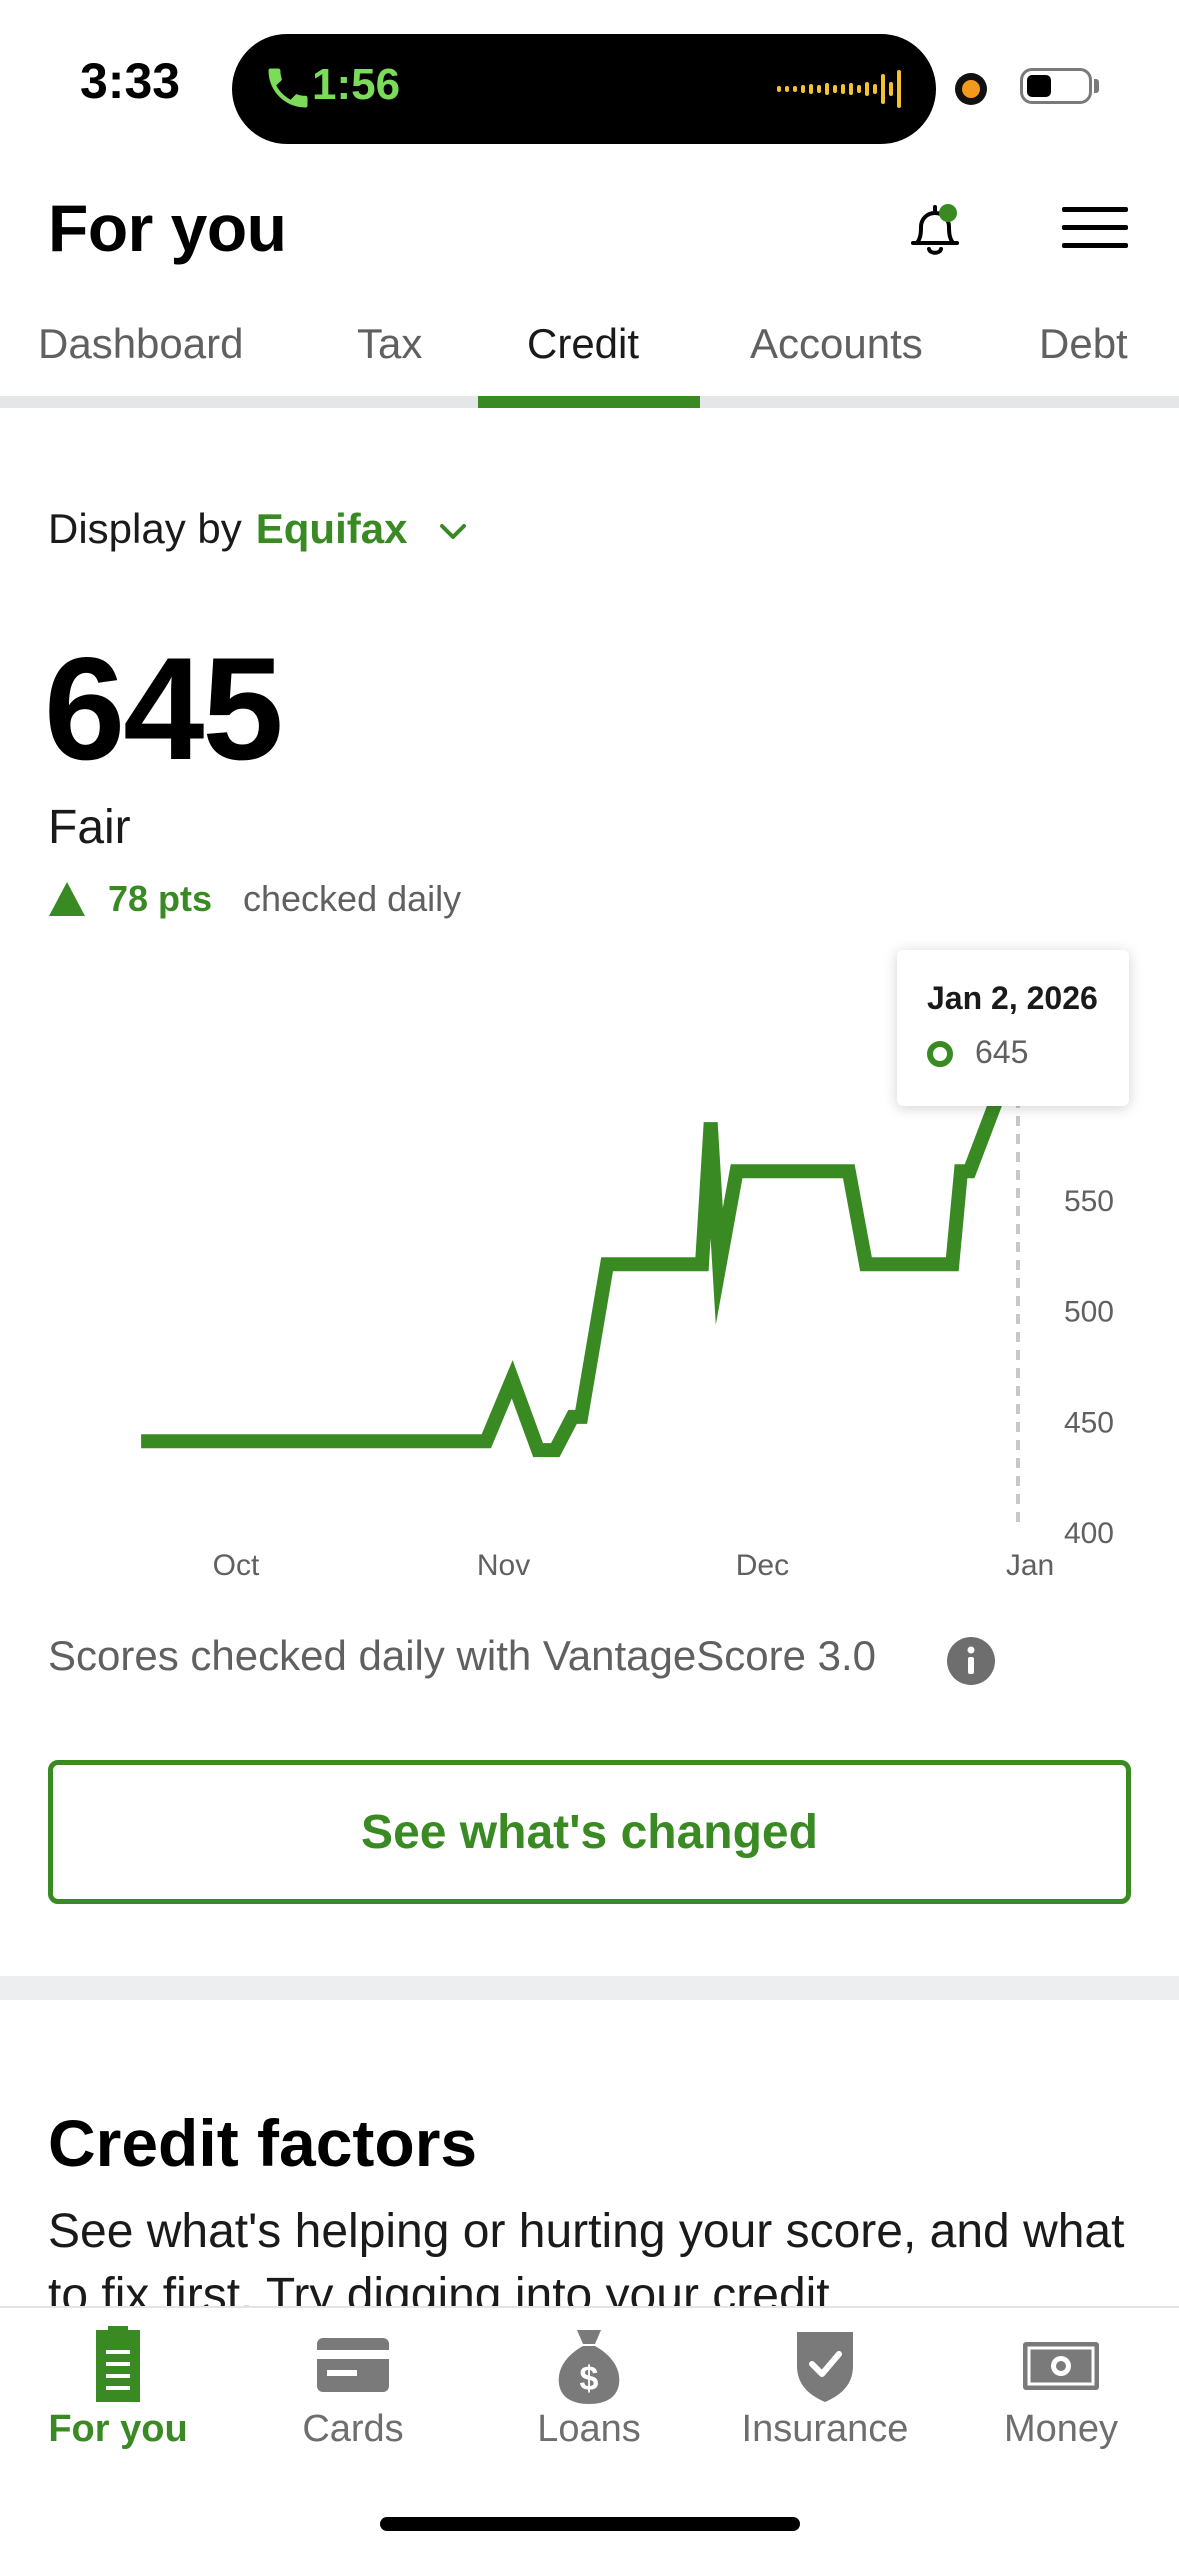  What do you see at coordinates (389, 344) in the screenshot?
I see `tab-tax: Tax` at bounding box center [389, 344].